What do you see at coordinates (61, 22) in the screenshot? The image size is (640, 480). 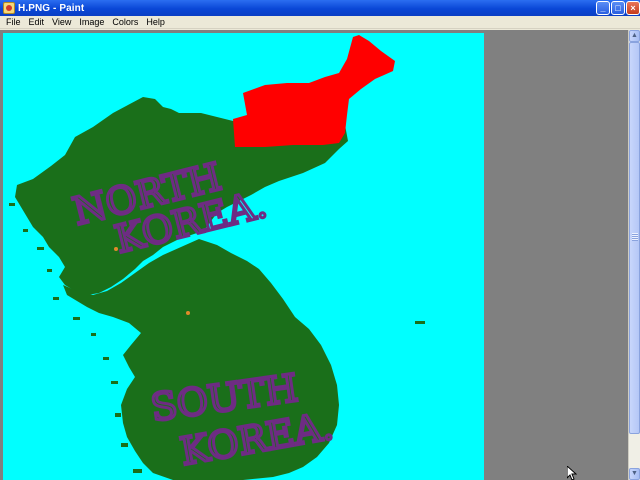 I see `menu-view: View` at bounding box center [61, 22].